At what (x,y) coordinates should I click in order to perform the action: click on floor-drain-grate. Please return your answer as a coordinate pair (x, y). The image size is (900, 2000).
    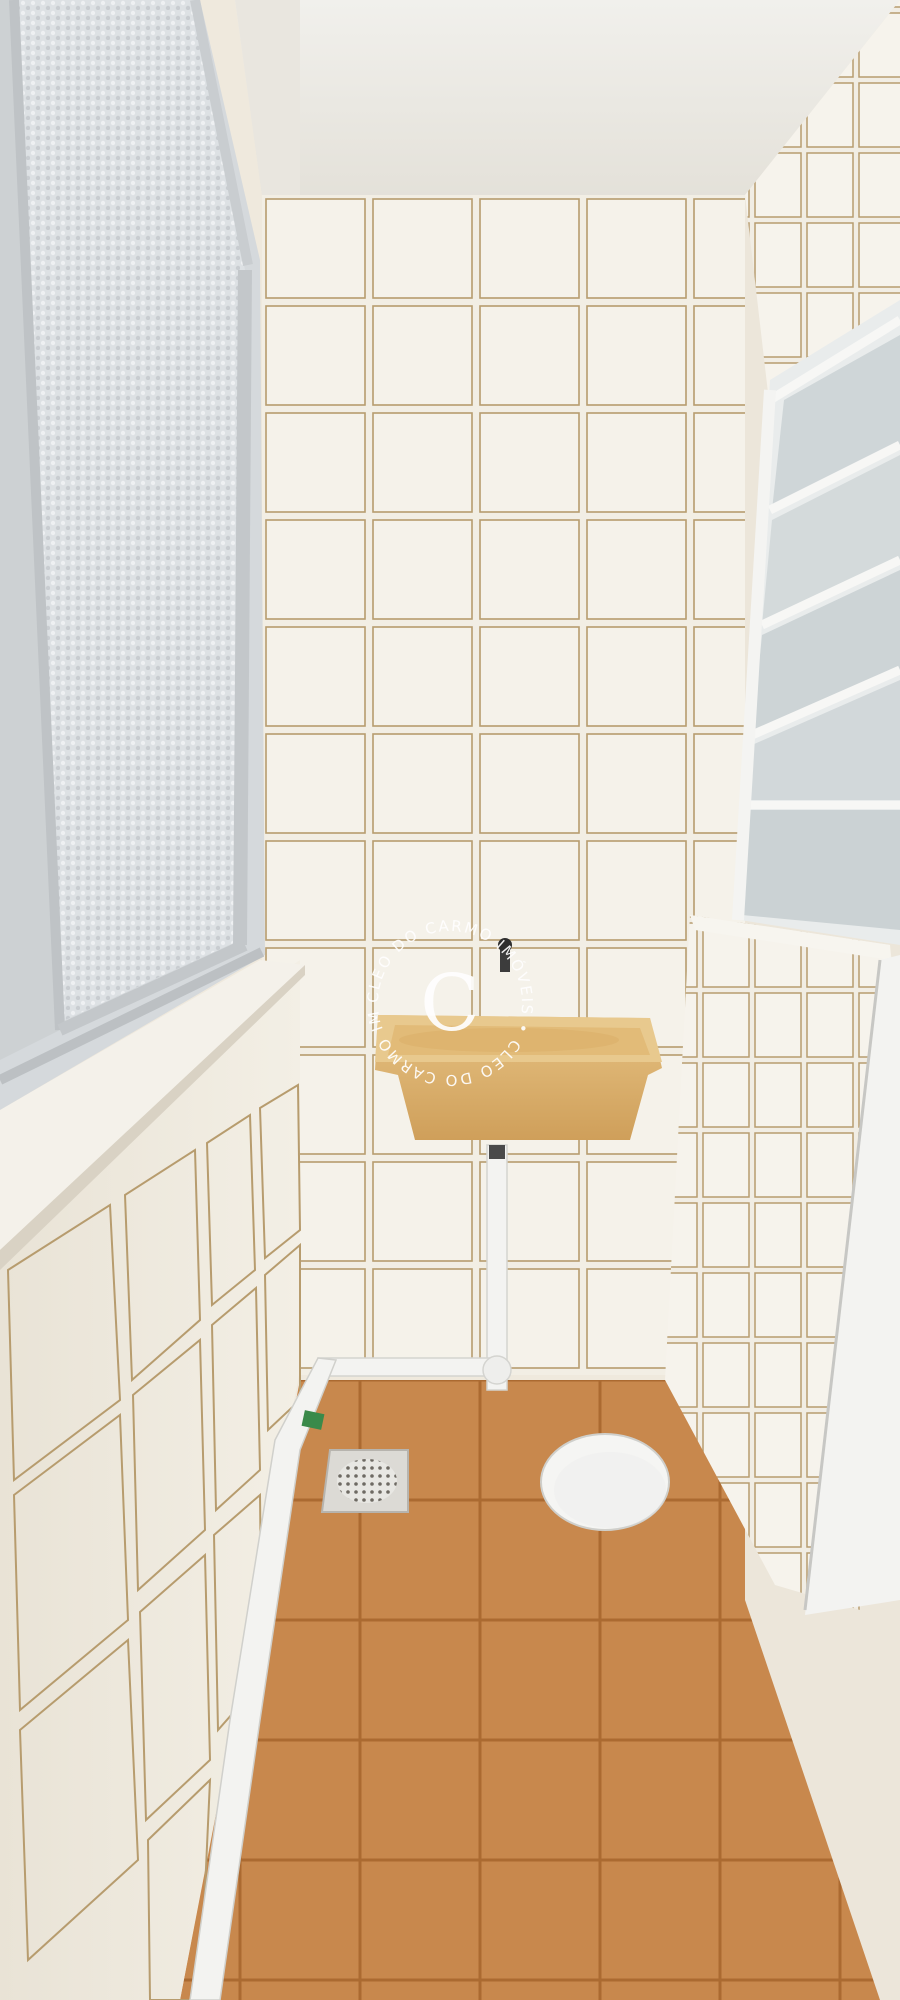
    Looking at the image, I should click on (364, 1481).